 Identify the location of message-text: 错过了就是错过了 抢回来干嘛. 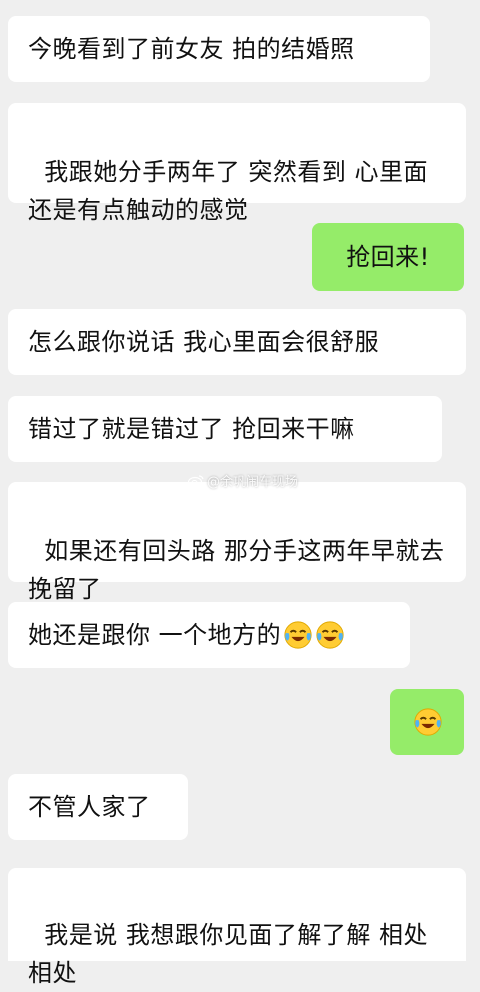
(191, 429).